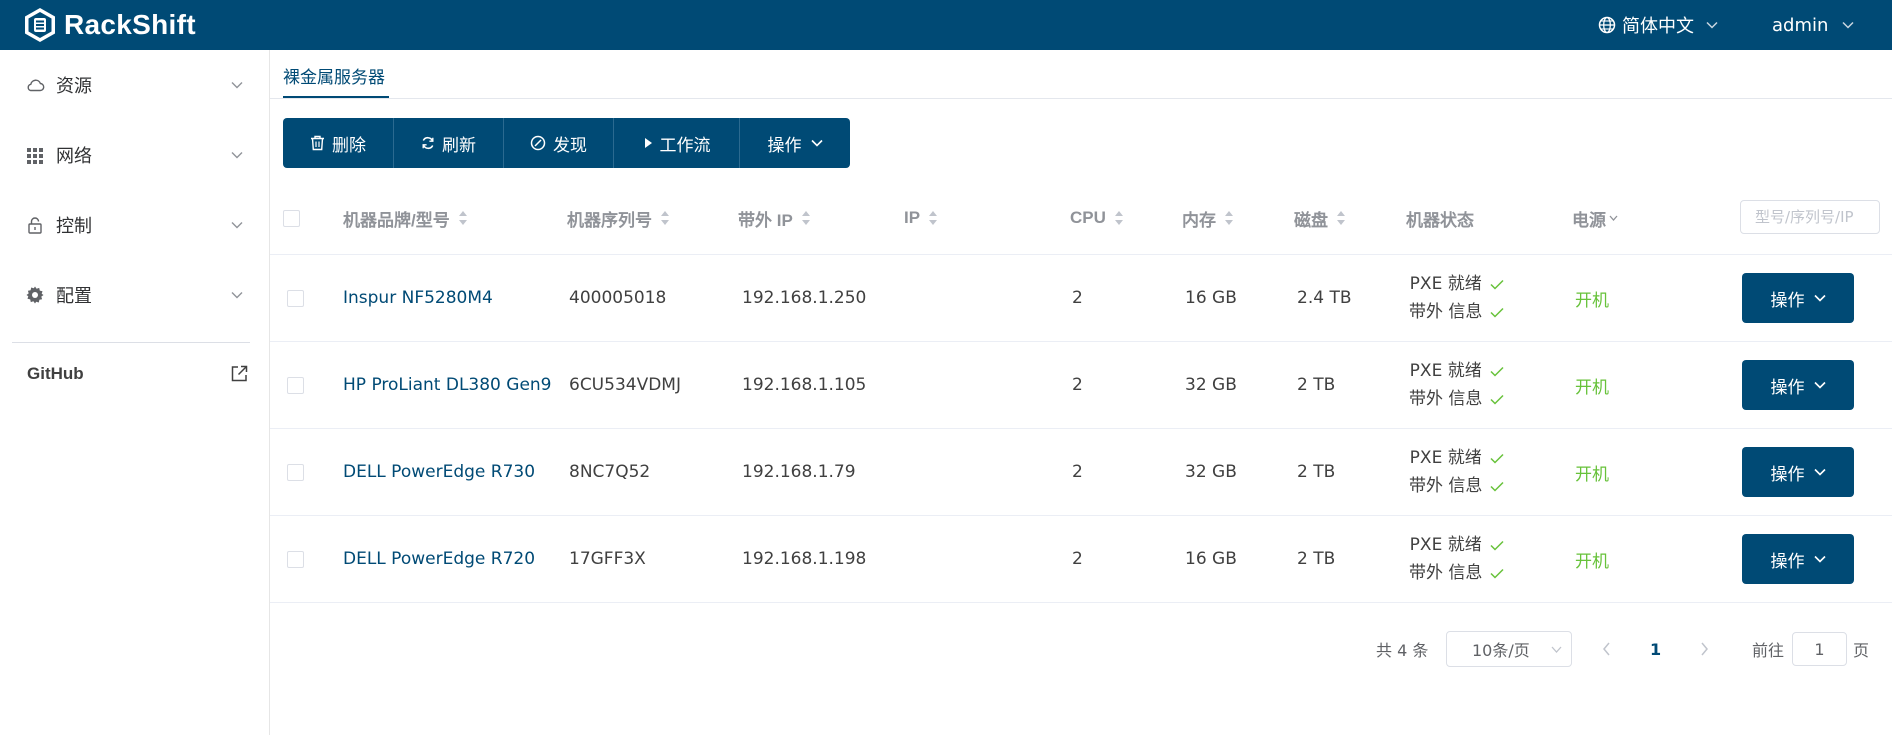 The width and height of the screenshot is (1892, 735). I want to click on actions-dropdown-button: 操作, so click(795, 143).